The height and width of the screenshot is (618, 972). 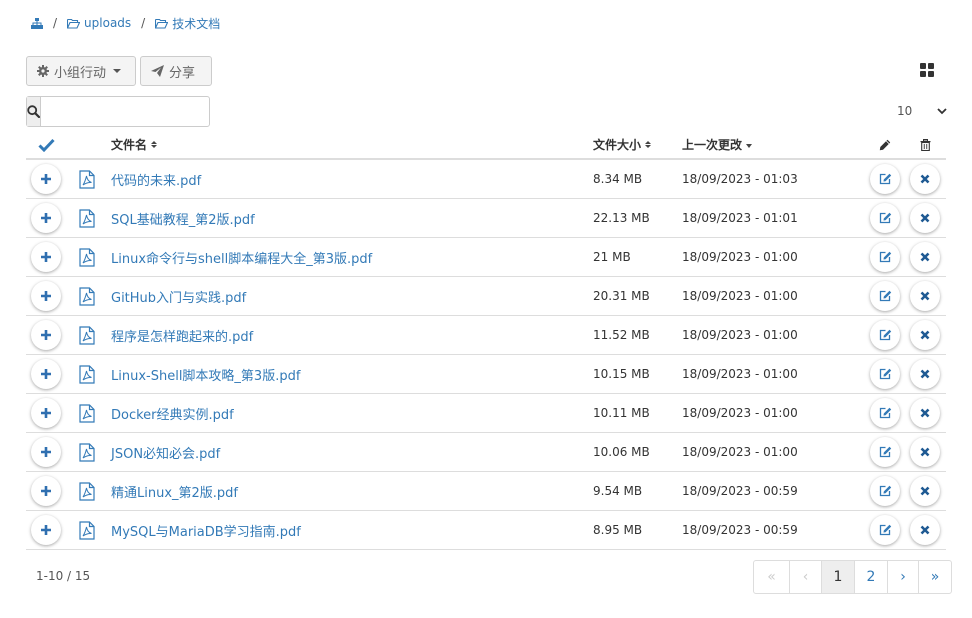 I want to click on file-name-link: 代码的未来.pdf, so click(x=156, y=179).